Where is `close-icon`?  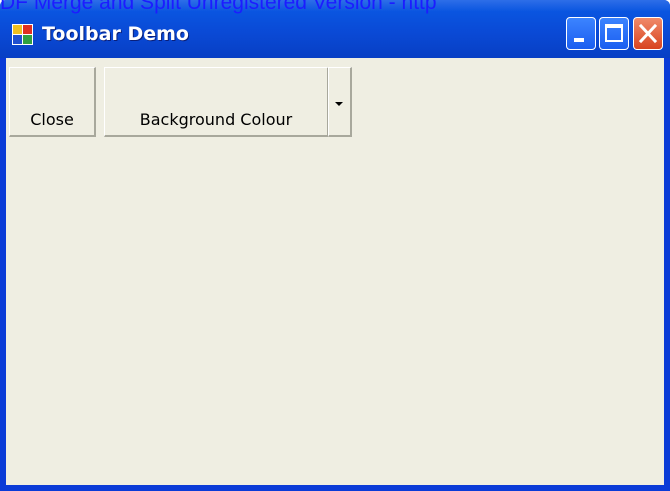
close-icon is located at coordinates (648, 33).